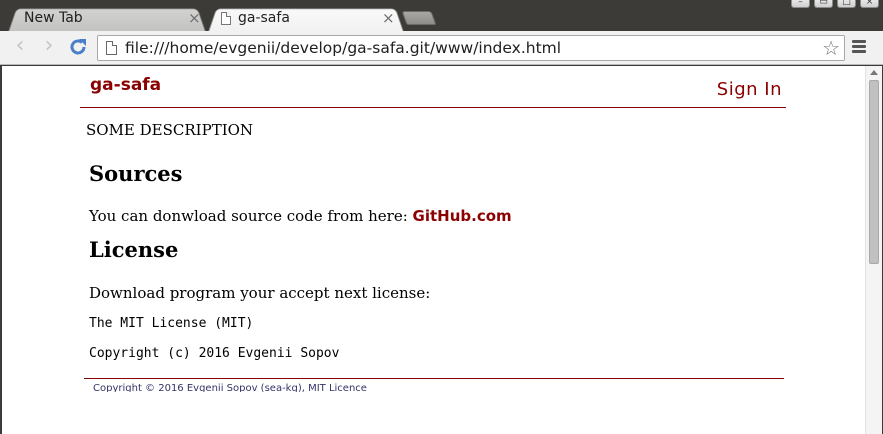  Describe the element at coordinates (874, 172) in the screenshot. I see `scroll-thumb` at that location.